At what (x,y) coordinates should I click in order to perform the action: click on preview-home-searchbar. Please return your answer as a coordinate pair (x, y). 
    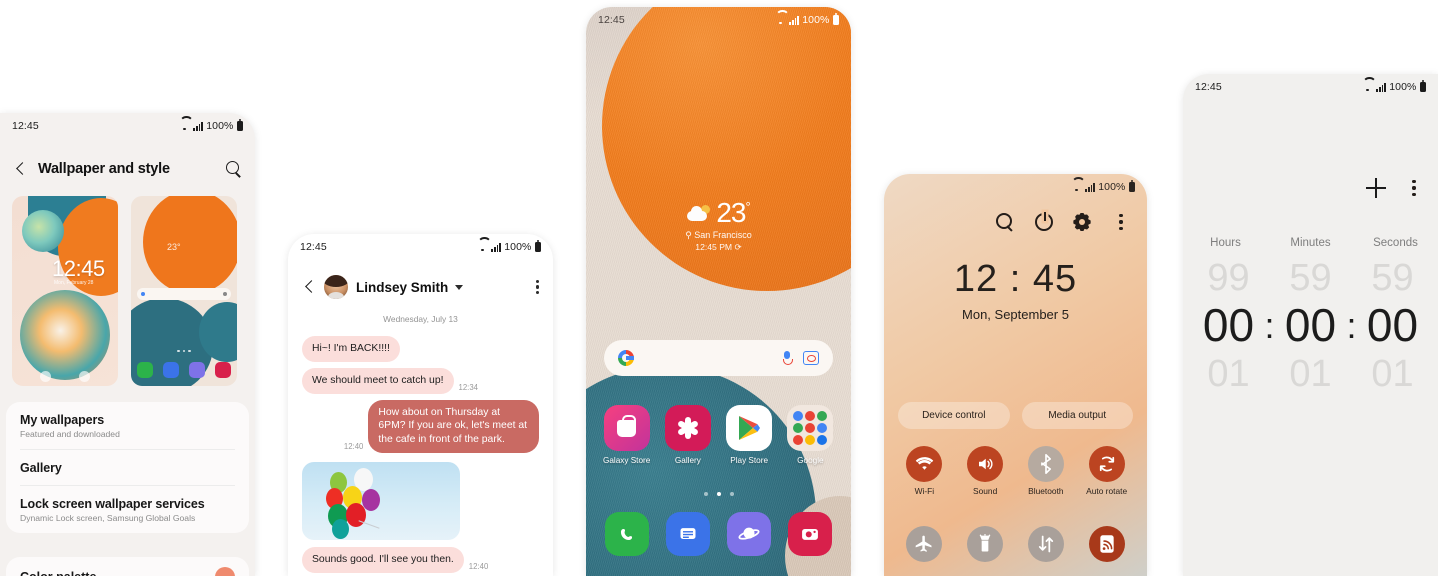
    Looking at the image, I should click on (184, 294).